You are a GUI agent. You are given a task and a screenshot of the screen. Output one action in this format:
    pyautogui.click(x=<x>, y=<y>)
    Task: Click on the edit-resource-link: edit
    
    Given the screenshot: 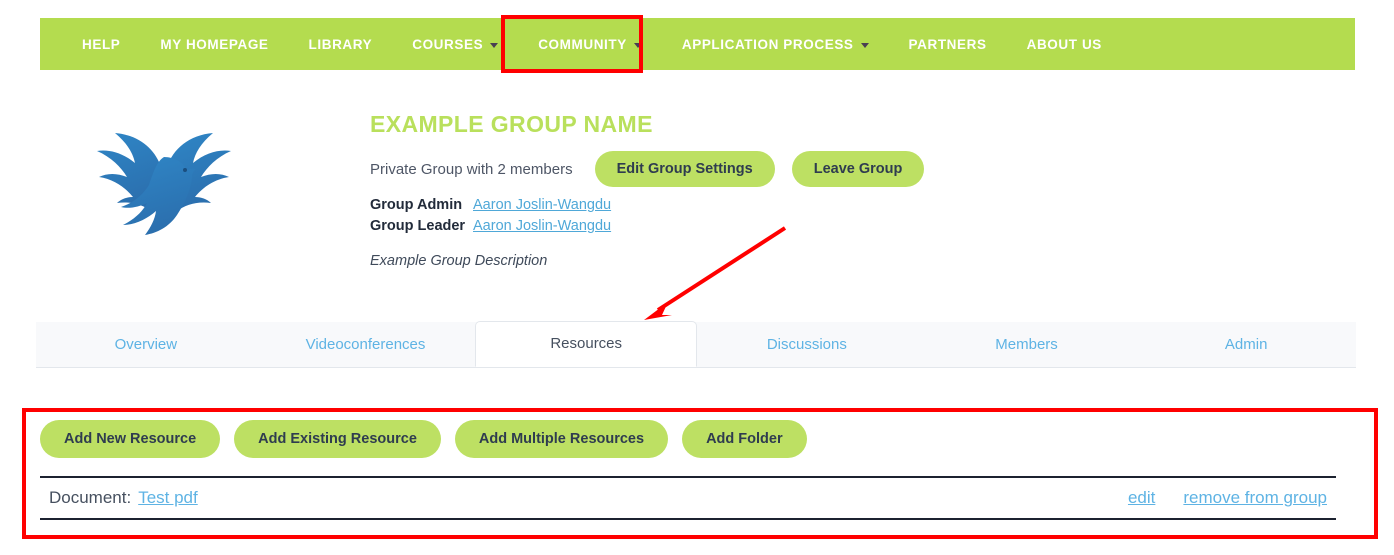 What is the action you would take?
    pyautogui.click(x=1141, y=498)
    